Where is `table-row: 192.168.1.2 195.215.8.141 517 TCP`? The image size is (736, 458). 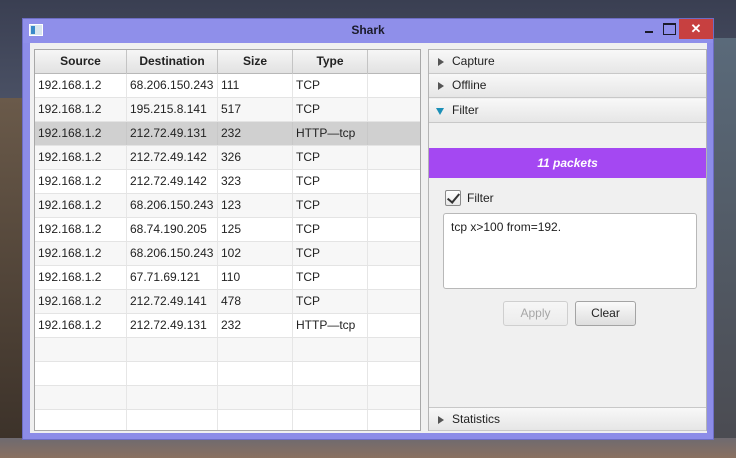
table-row: 192.168.1.2 195.215.8.141 517 TCP is located at coordinates (227, 110).